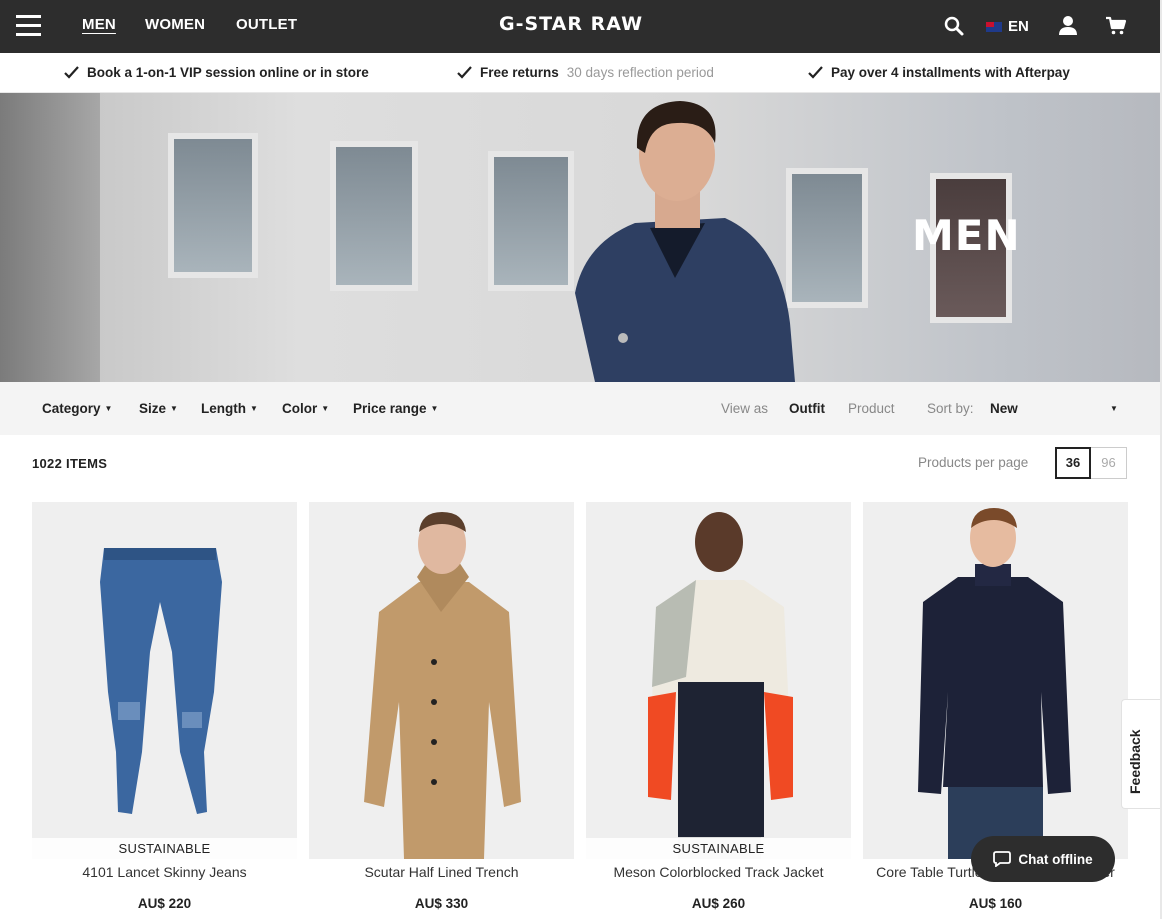 The image size is (1162, 919). I want to click on language-selector: EN, so click(1007, 26).